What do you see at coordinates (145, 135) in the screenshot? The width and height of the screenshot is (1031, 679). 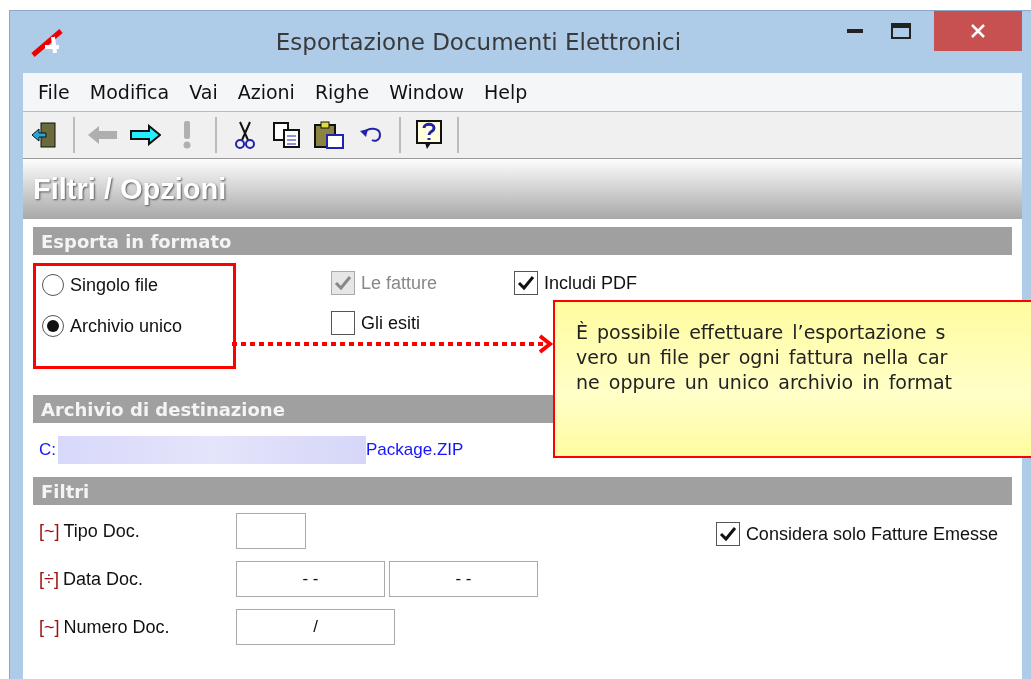 I see `right-arrow-icon` at bounding box center [145, 135].